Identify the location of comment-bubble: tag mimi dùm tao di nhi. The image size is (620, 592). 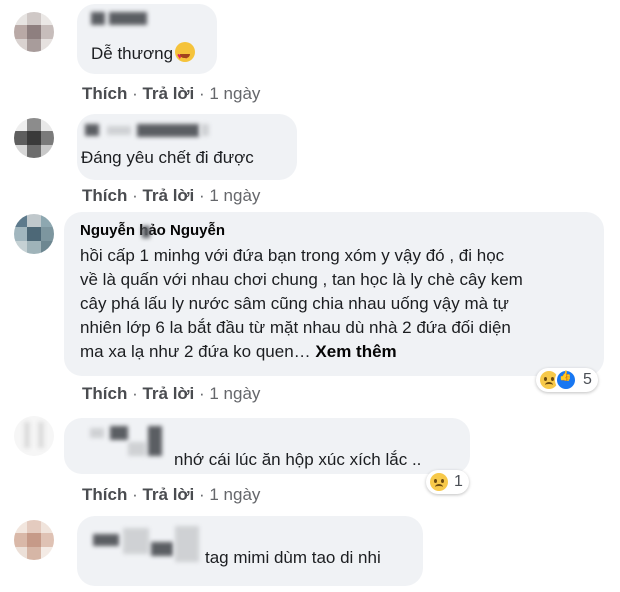
(250, 551).